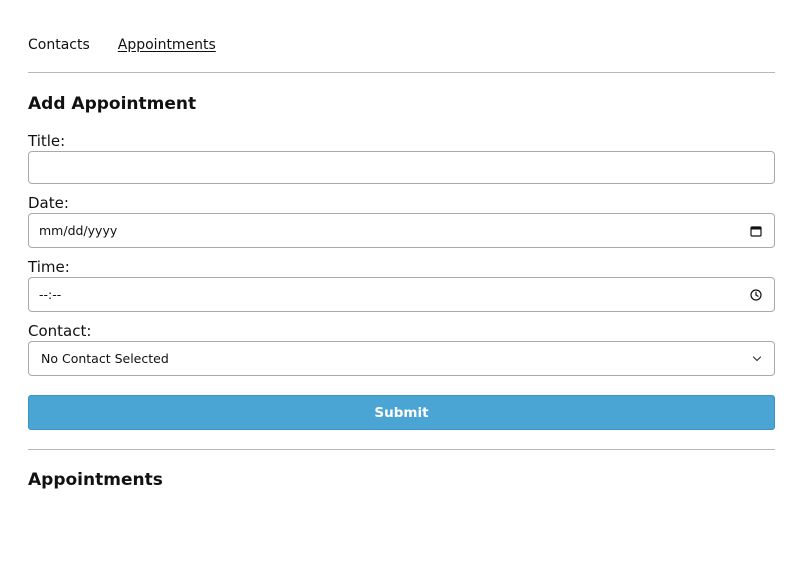  What do you see at coordinates (59, 45) in the screenshot?
I see `nav-link-contacts: Contacts` at bounding box center [59, 45].